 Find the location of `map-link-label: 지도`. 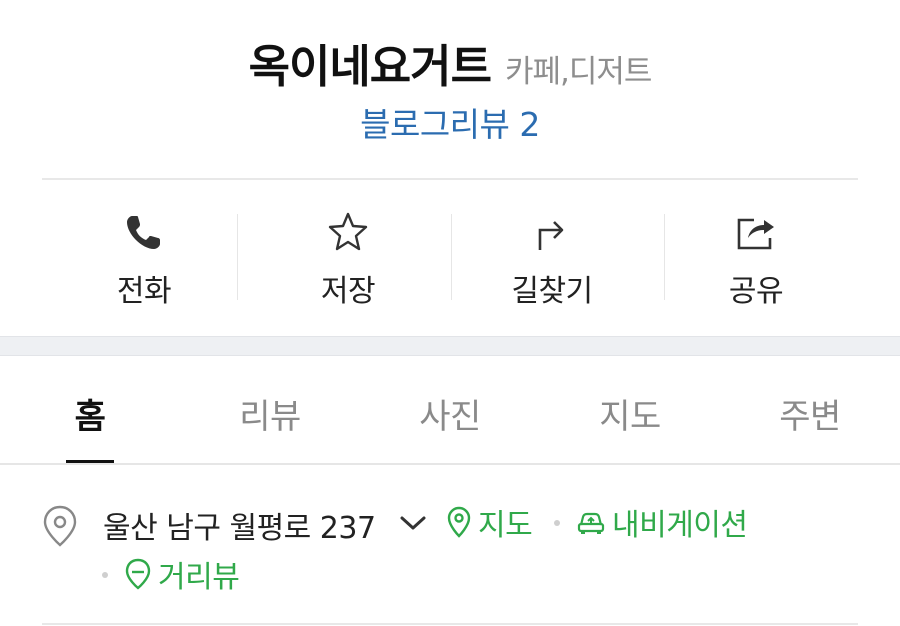

map-link-label: 지도 is located at coordinates (505, 525).